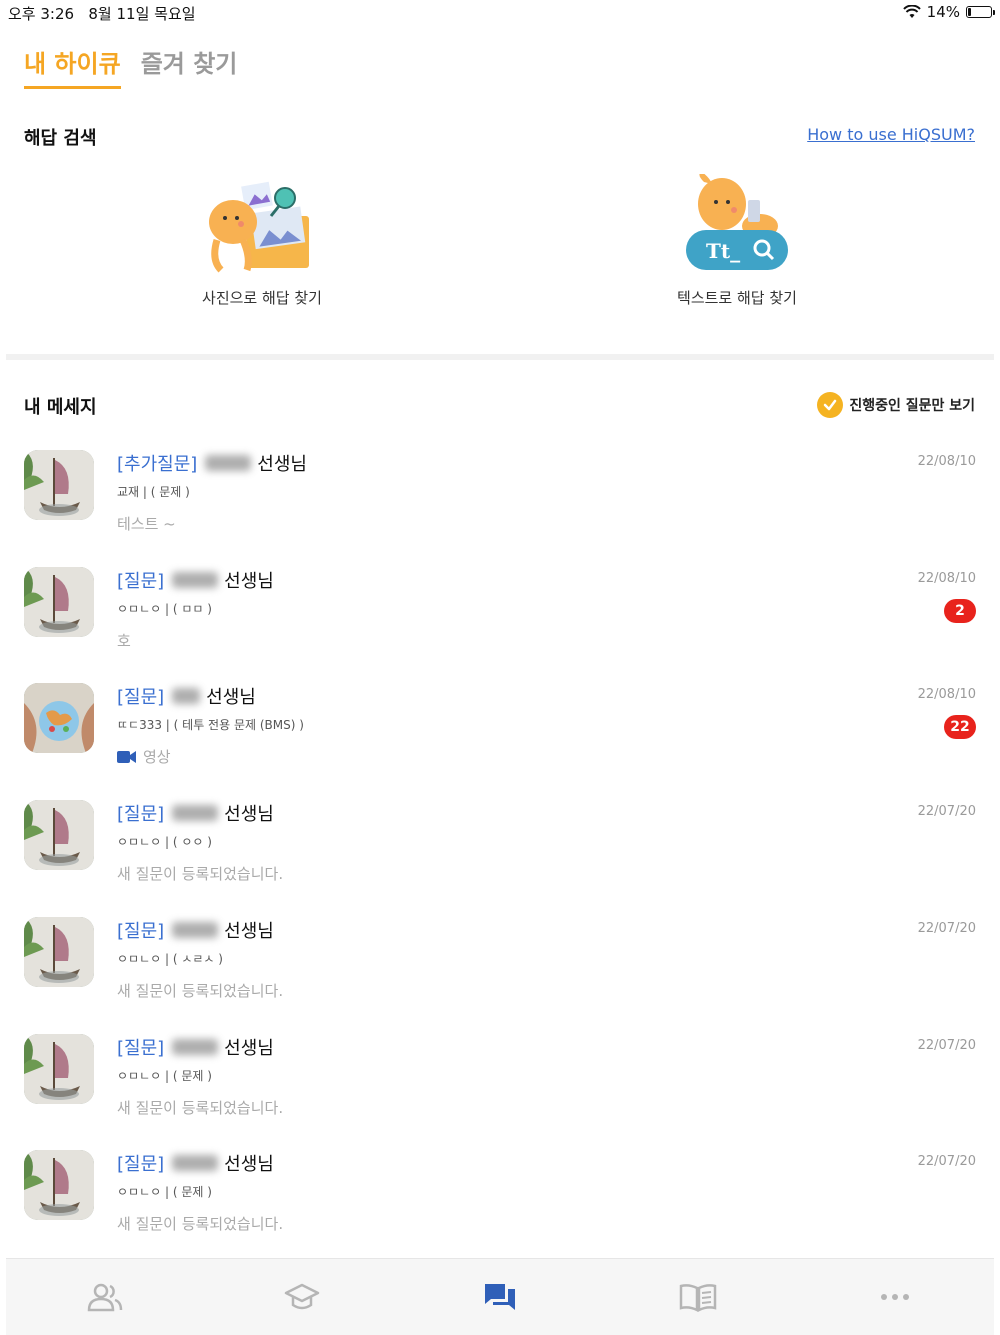  What do you see at coordinates (830, 405) in the screenshot?
I see `checkmark-icon` at bounding box center [830, 405].